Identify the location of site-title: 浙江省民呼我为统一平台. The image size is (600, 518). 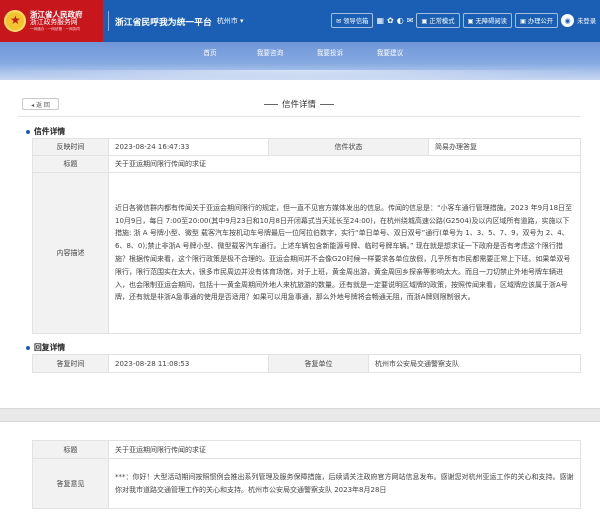
(163, 22).